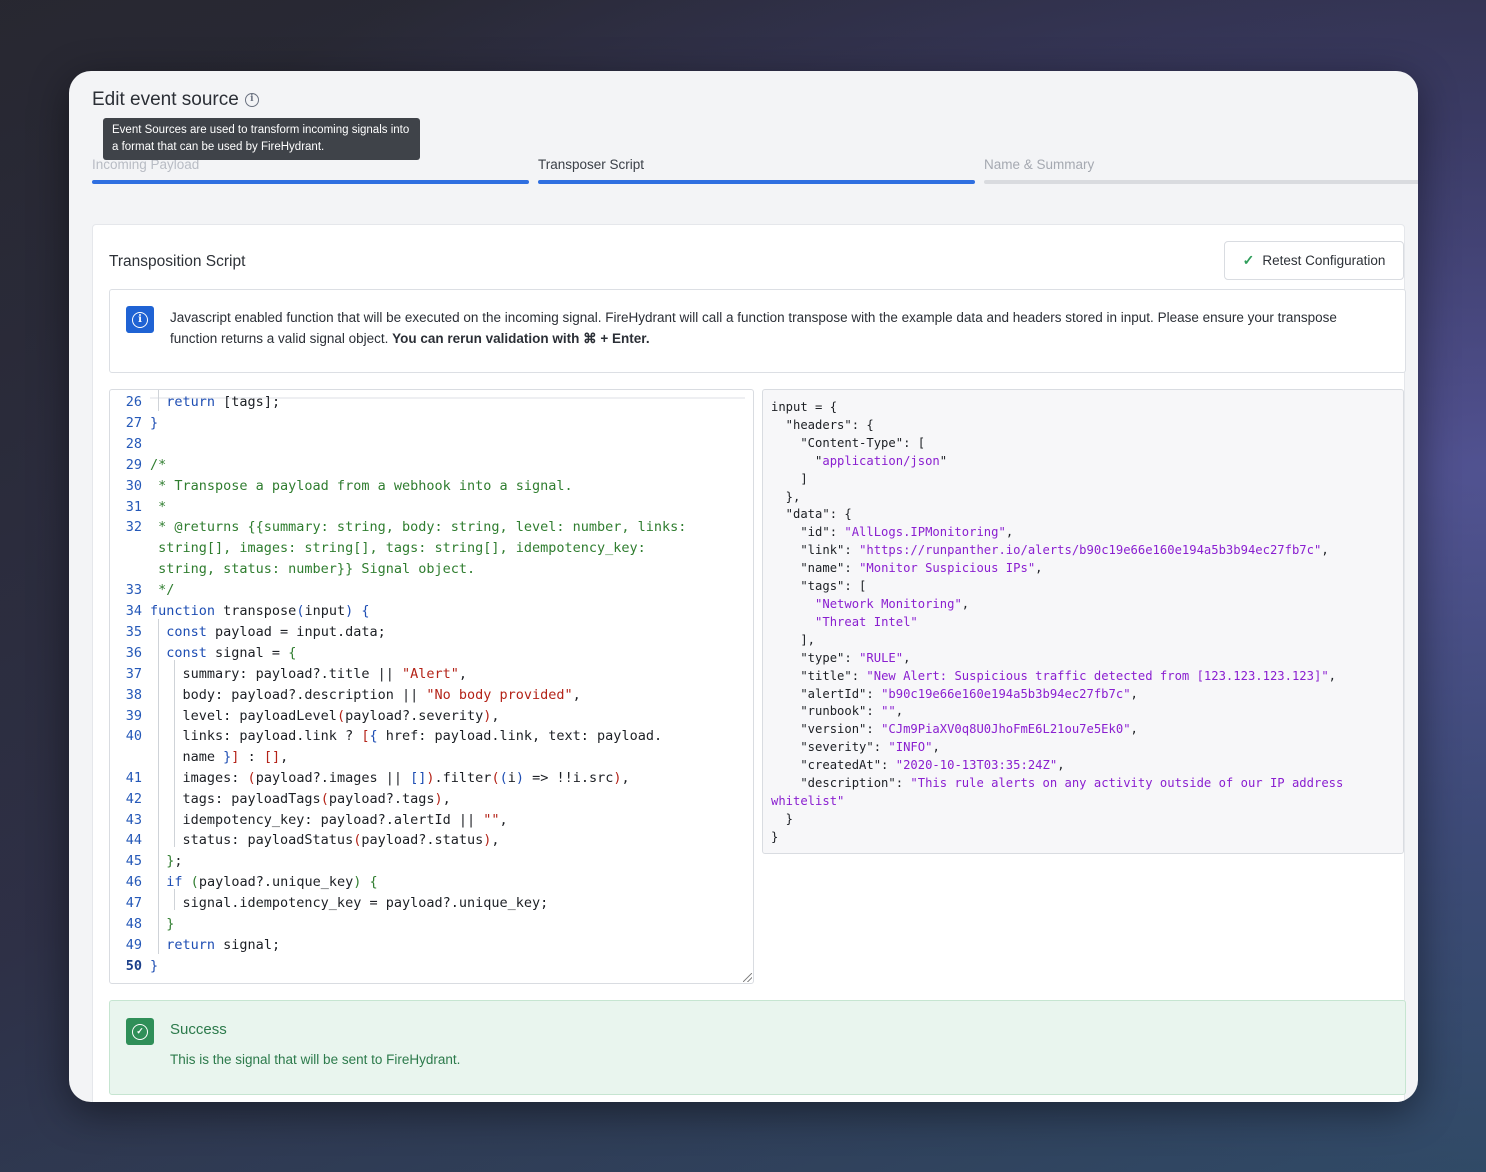  I want to click on json-value: "INFO", so click(910, 747).